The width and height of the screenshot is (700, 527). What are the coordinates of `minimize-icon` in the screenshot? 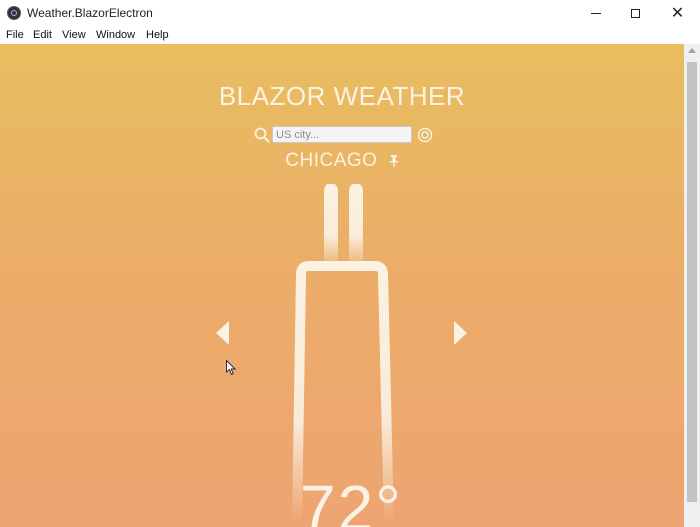 It's located at (595, 13).